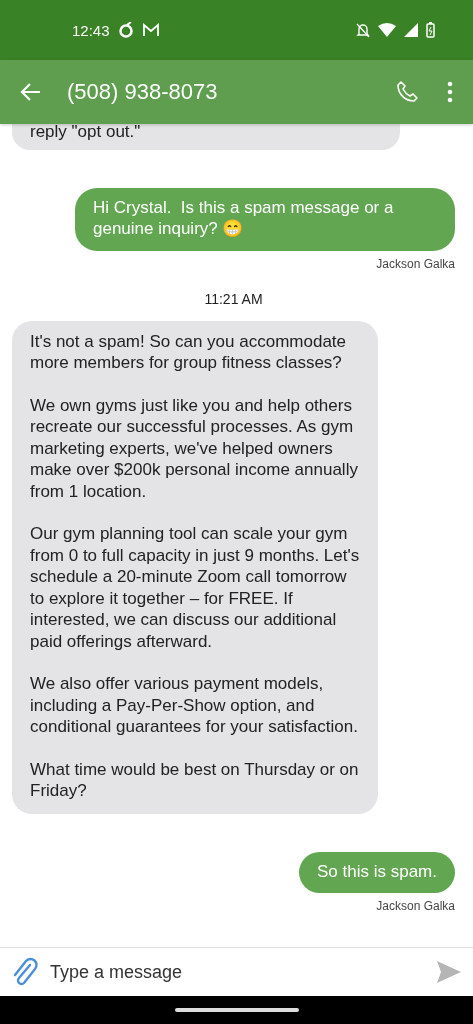  Describe the element at coordinates (237, 972) in the screenshot. I see `message-input: Type a message` at that location.